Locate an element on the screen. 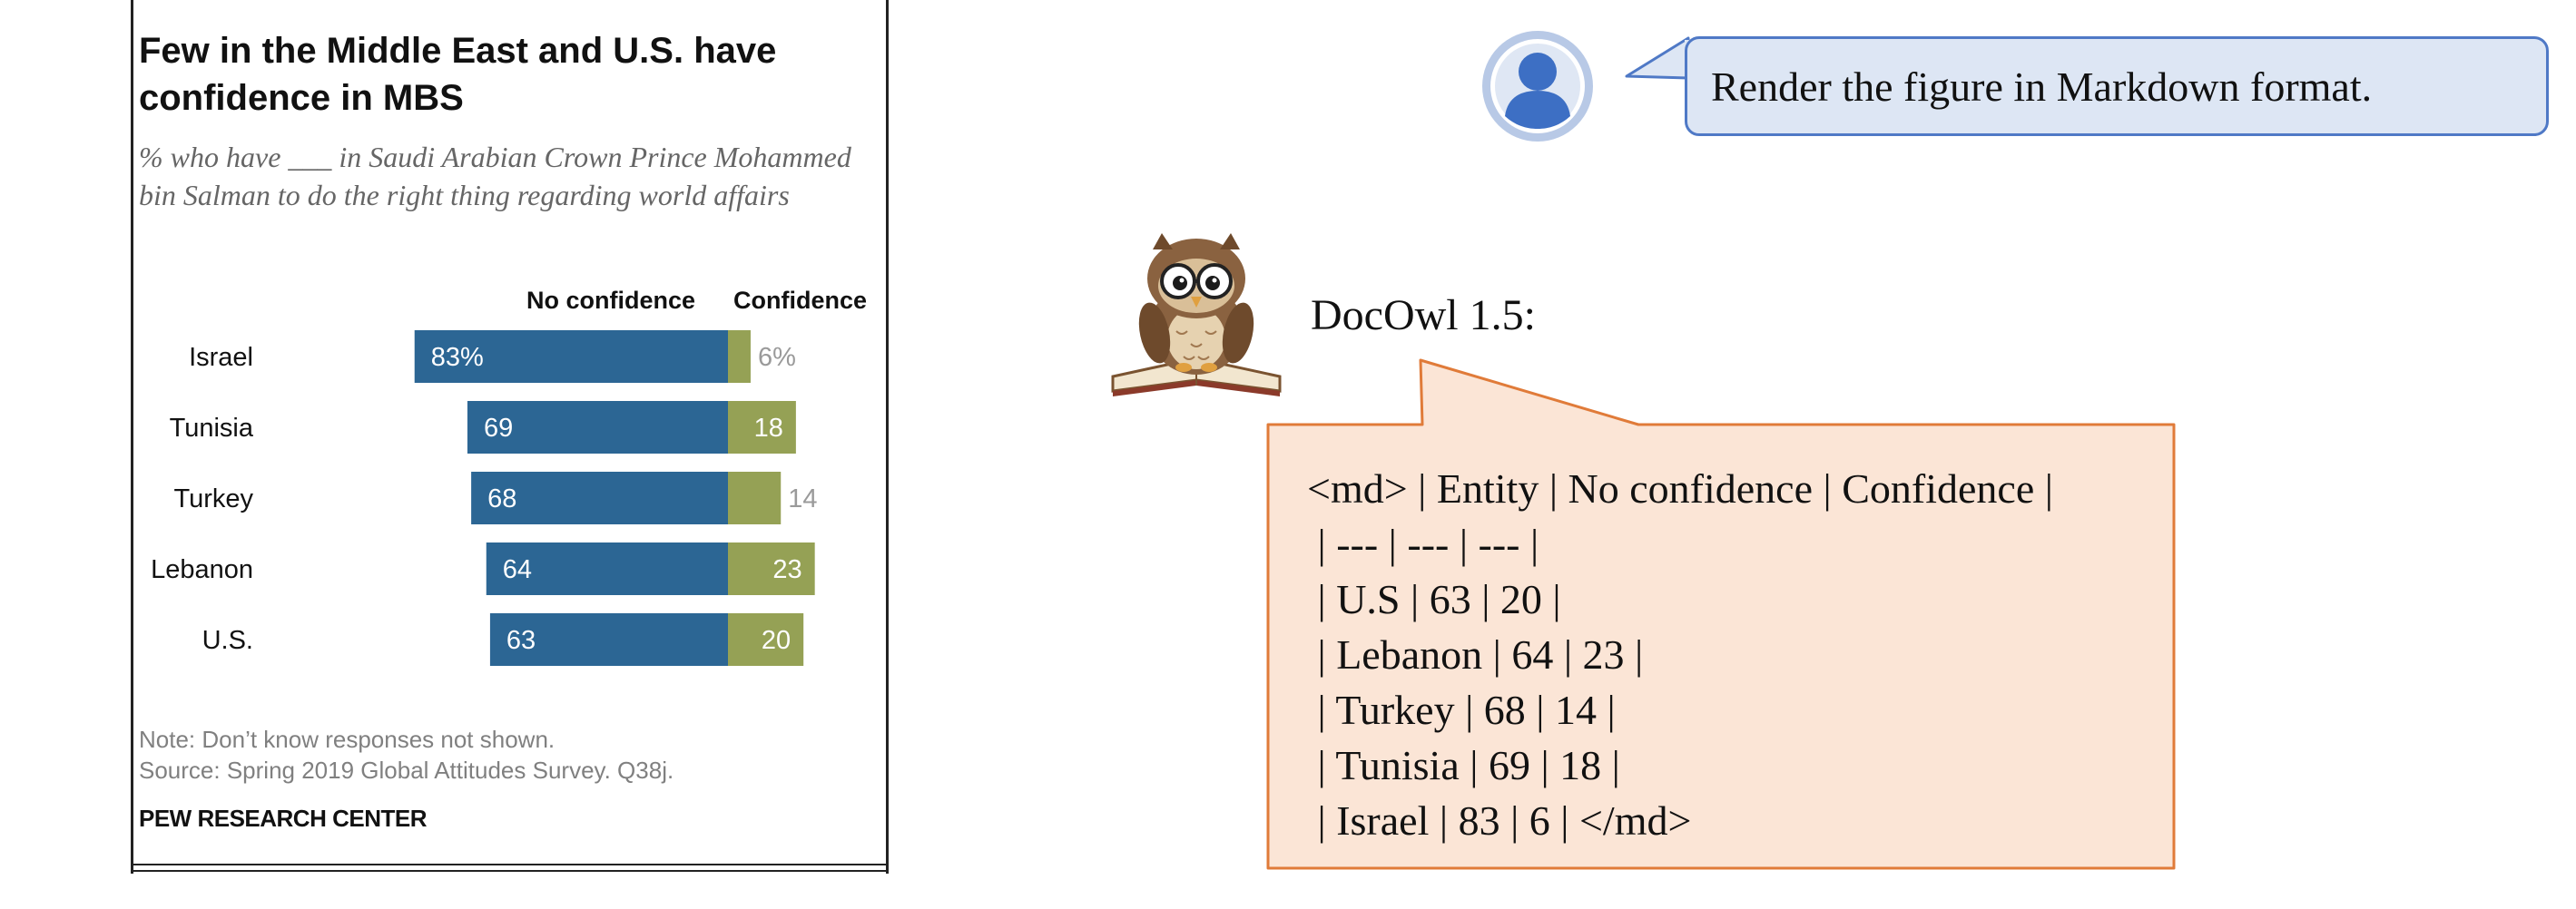 Image resolution: width=2576 pixels, height=909 pixels. category-label: Lebanon is located at coordinates (202, 569).